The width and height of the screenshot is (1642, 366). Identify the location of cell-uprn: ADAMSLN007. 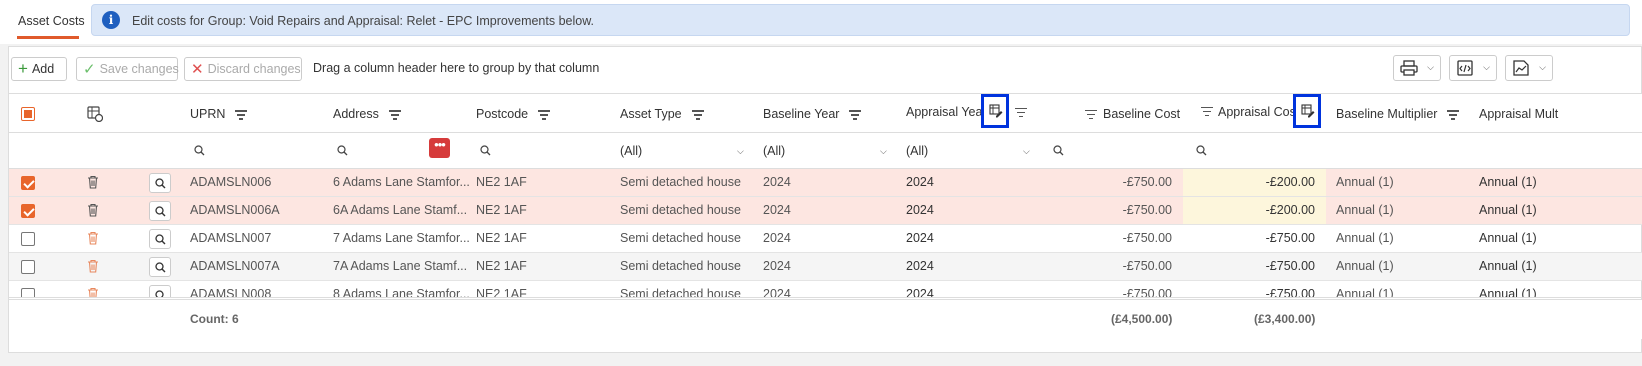
(230, 238).